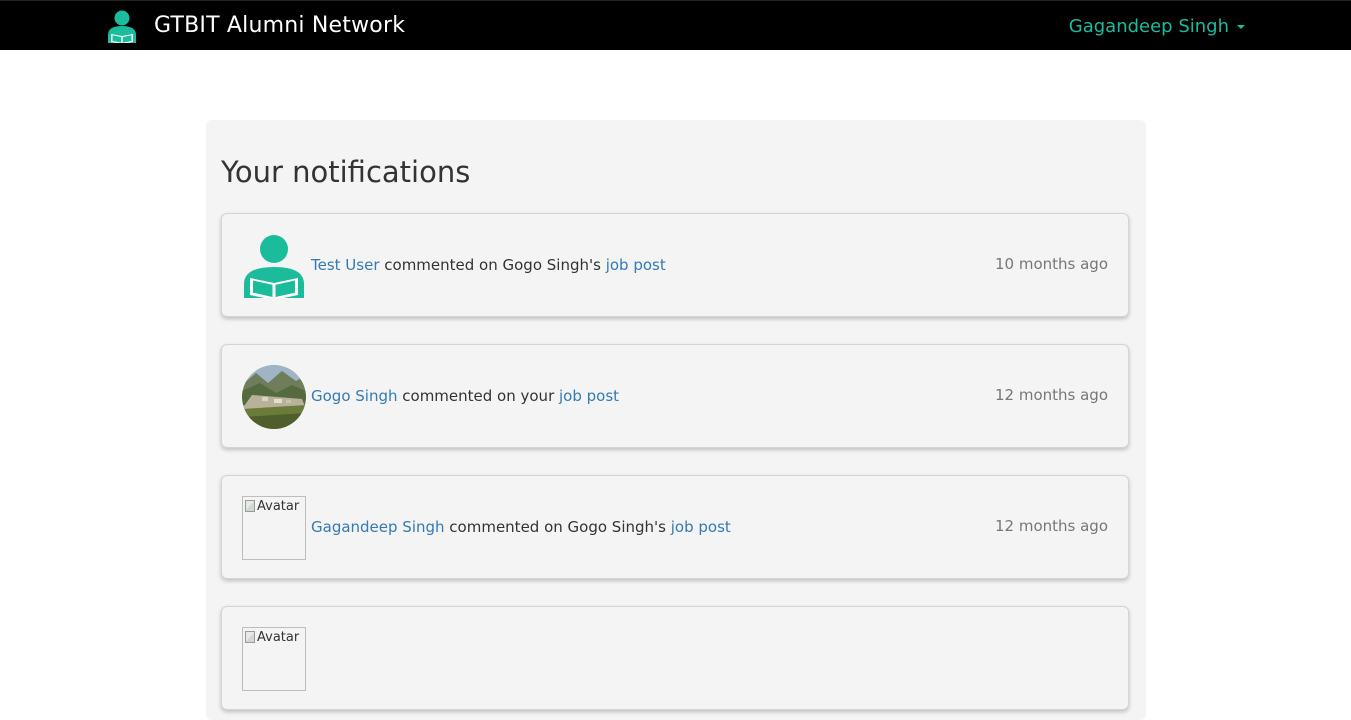 The width and height of the screenshot is (1351, 720). I want to click on user-menu-dropdown: Gagandeep Singh, so click(1157, 26).